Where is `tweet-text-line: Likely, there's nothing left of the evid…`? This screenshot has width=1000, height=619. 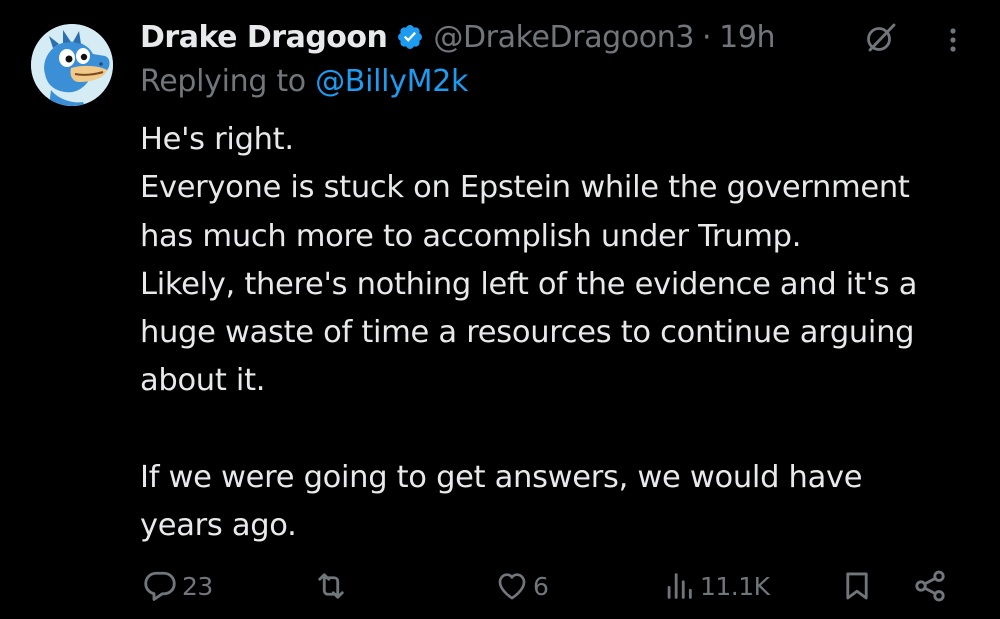
tweet-text-line: Likely, there's nothing left of the evid… is located at coordinates (529, 284).